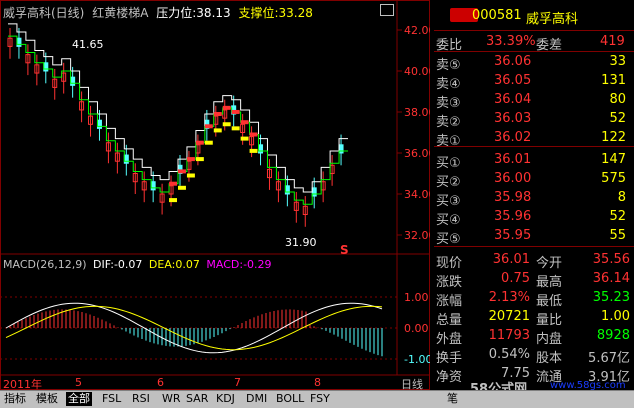  I want to click on level-price: 36.06, so click(513, 61).